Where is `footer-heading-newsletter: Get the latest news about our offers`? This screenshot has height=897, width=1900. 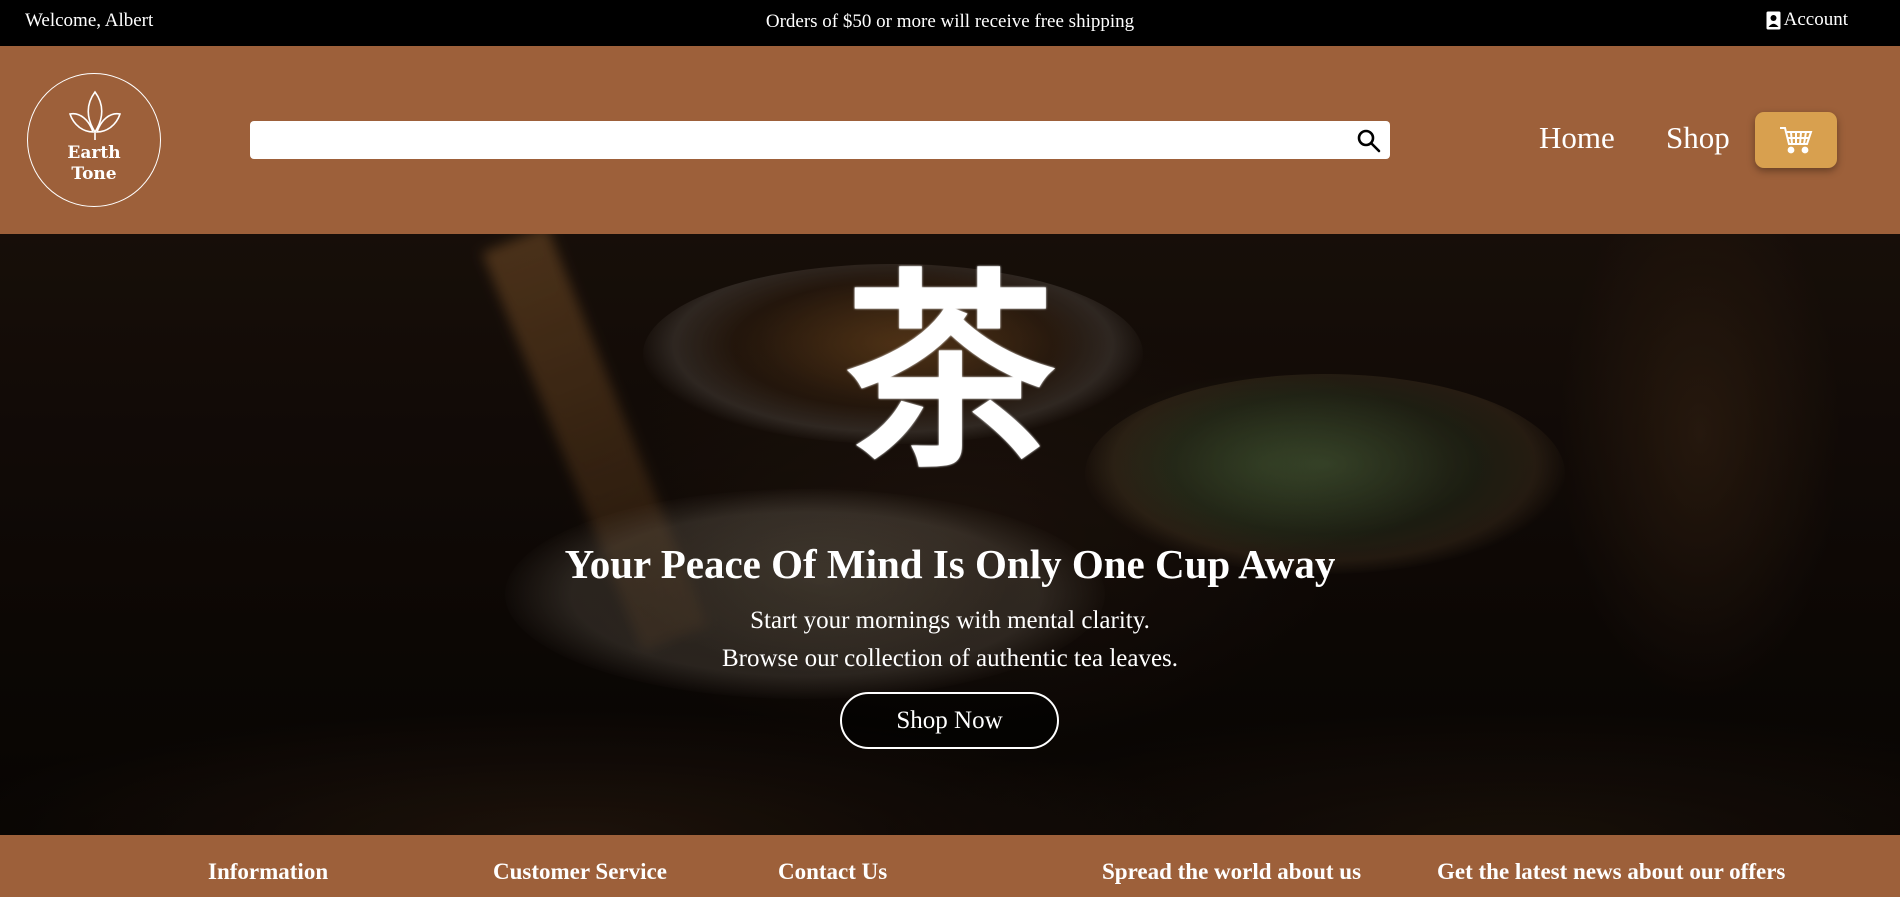 footer-heading-newsletter: Get the latest news about our offers is located at coordinates (1611, 871).